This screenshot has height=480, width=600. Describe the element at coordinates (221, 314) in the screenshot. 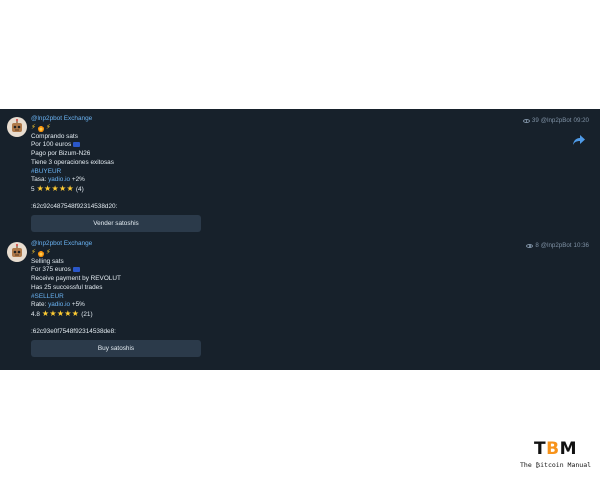

I see `rating-line: 4.8 ★★★★★ (21)` at that location.